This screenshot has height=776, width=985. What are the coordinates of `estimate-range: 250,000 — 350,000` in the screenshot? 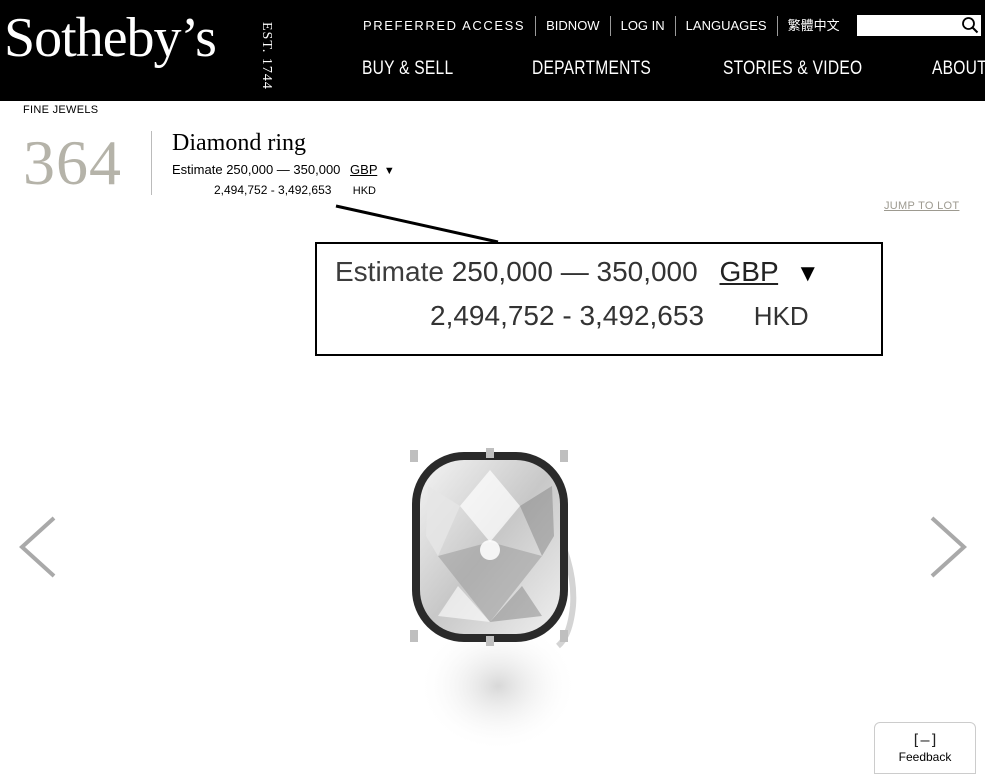 It's located at (283, 169).